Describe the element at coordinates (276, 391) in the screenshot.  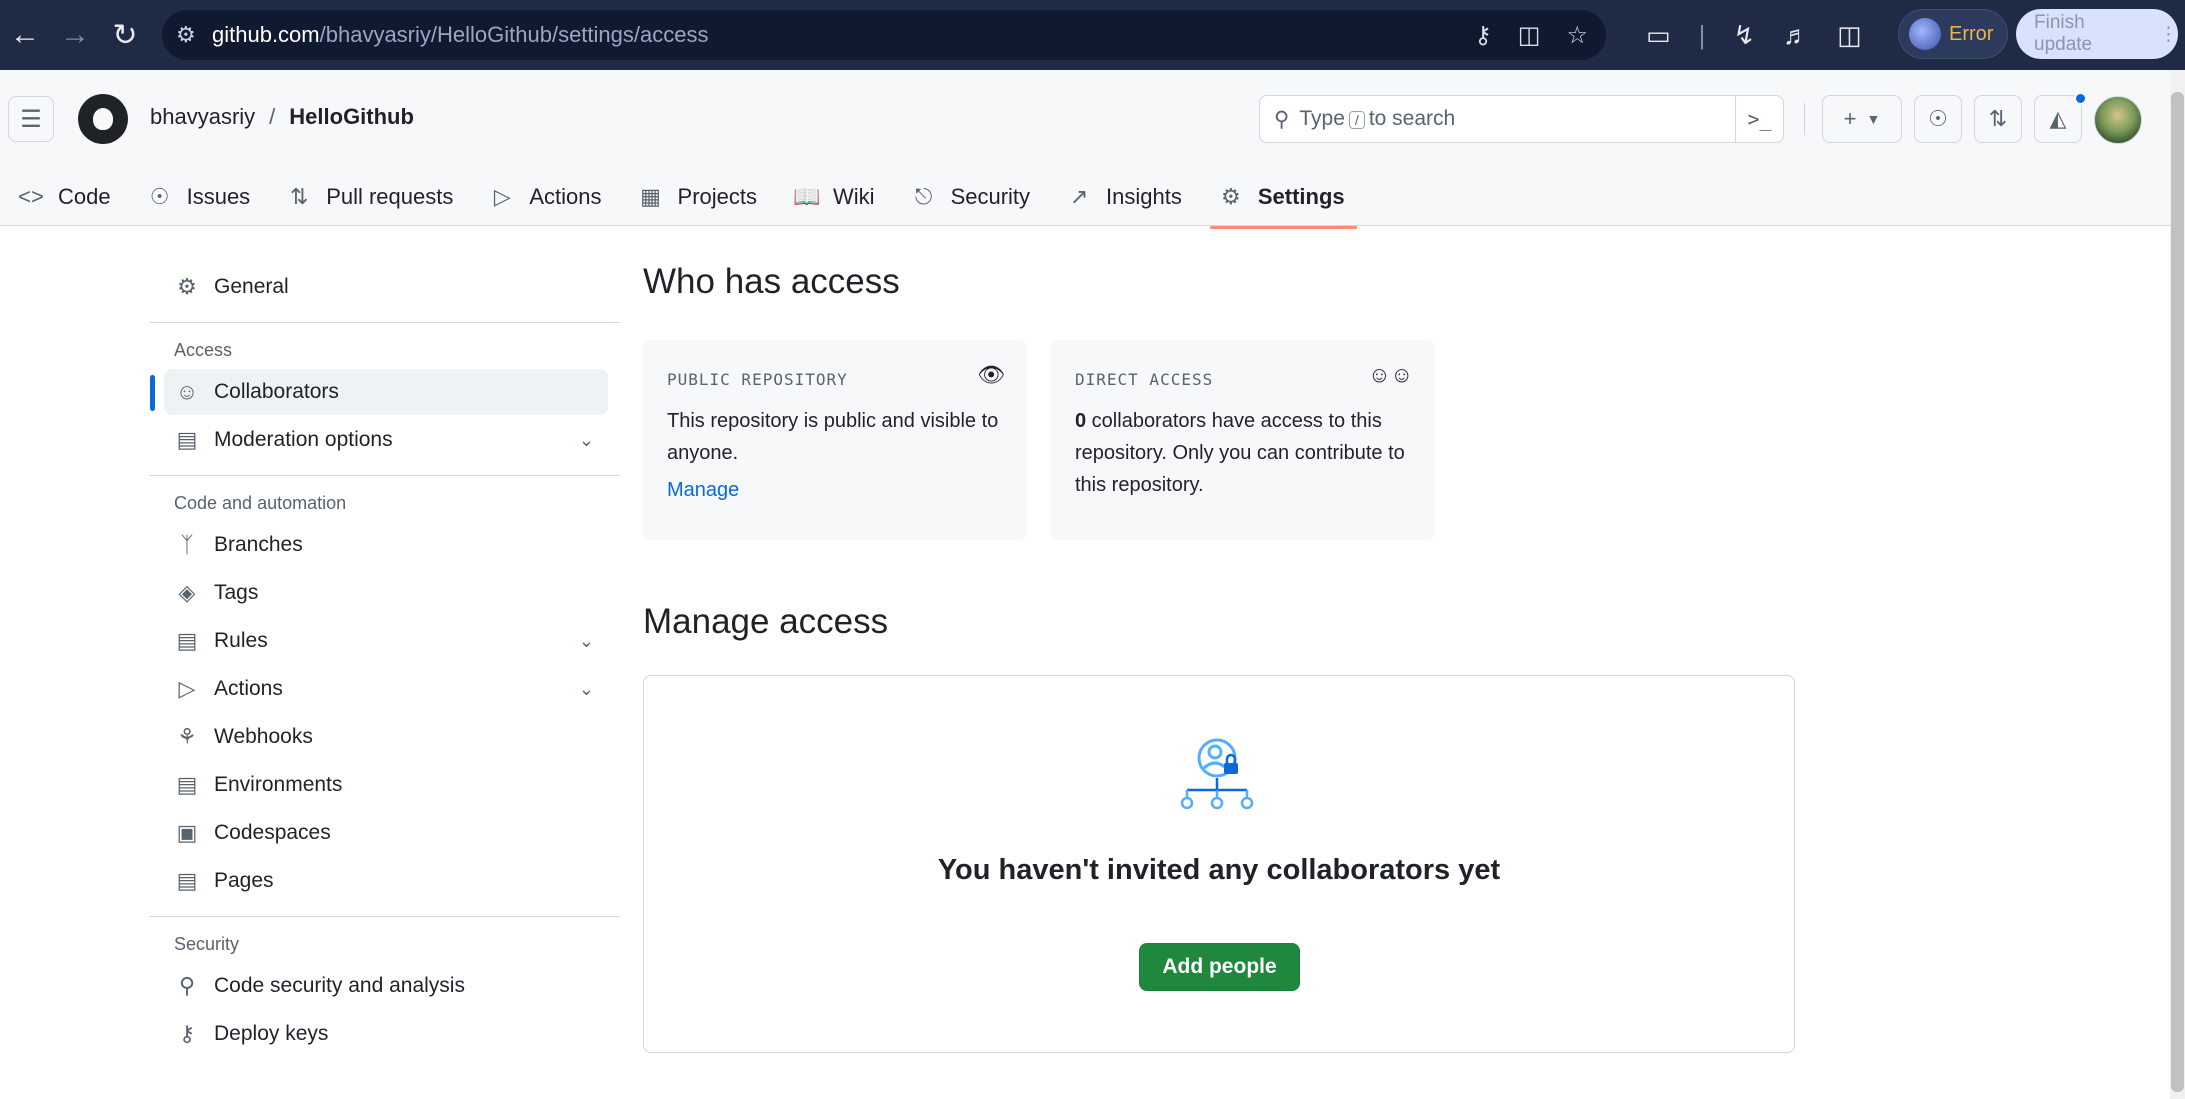
I see `sidebar-item-label: Collaborators` at that location.